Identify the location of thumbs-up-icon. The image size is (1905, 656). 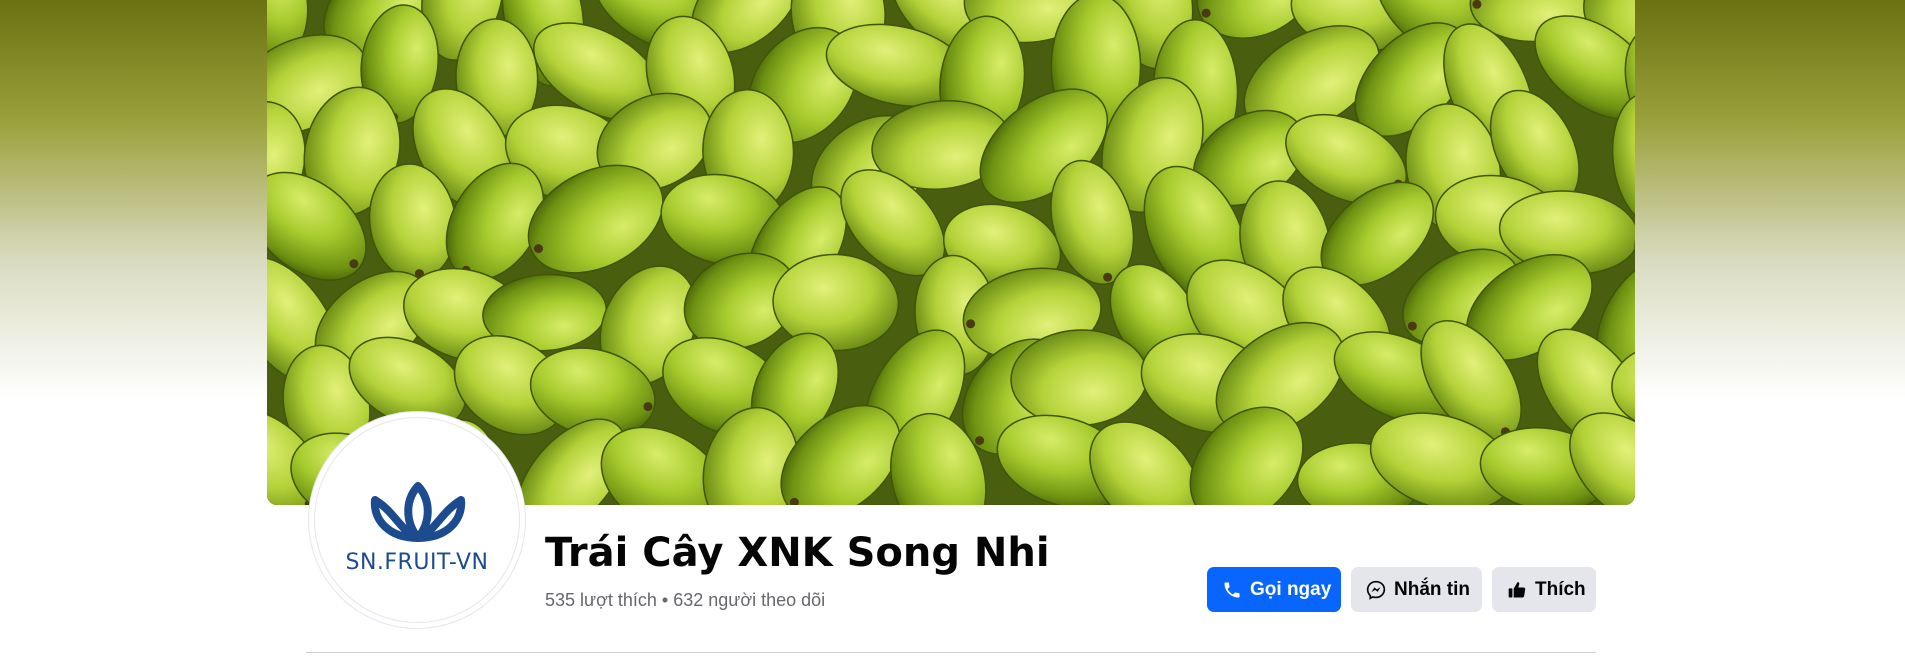
(1517, 590).